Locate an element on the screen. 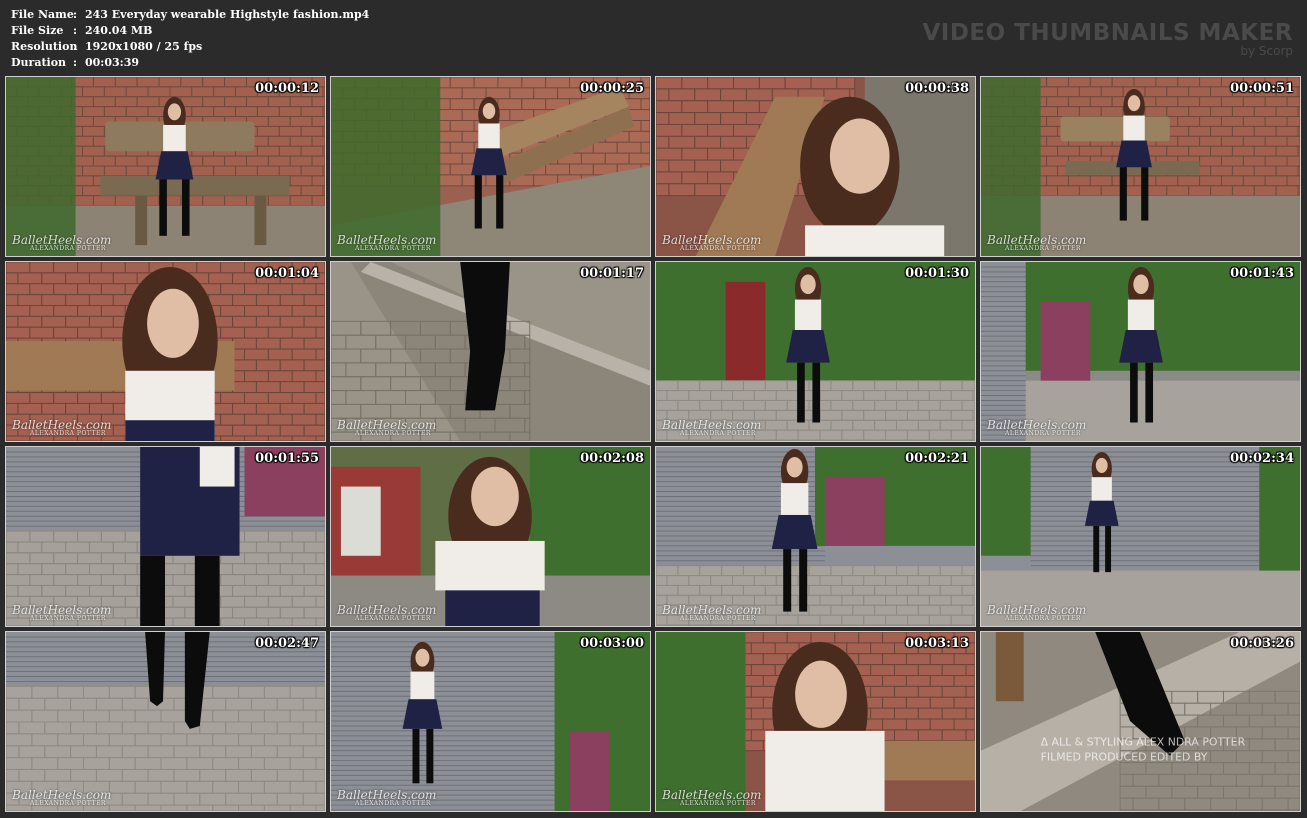  timestamp-label: 00:03:00 is located at coordinates (612, 643).